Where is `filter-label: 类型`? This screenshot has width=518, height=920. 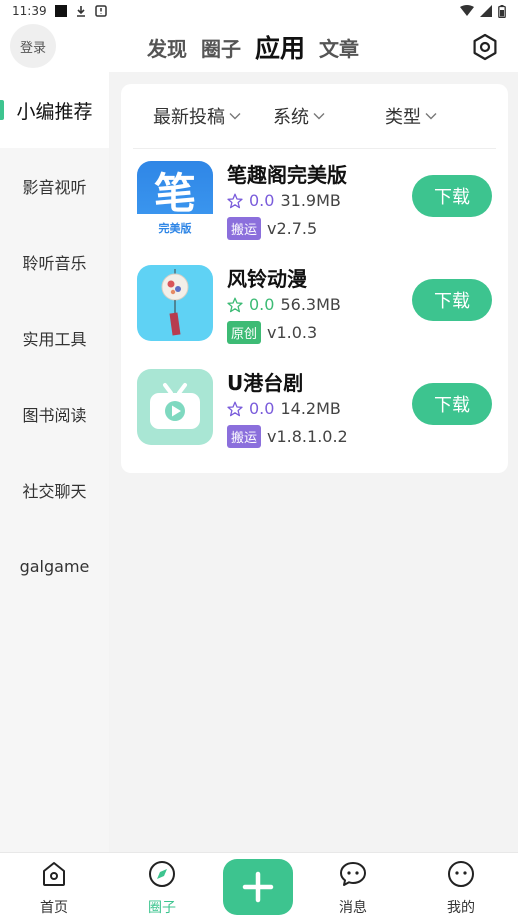
filter-label: 类型 is located at coordinates (403, 117).